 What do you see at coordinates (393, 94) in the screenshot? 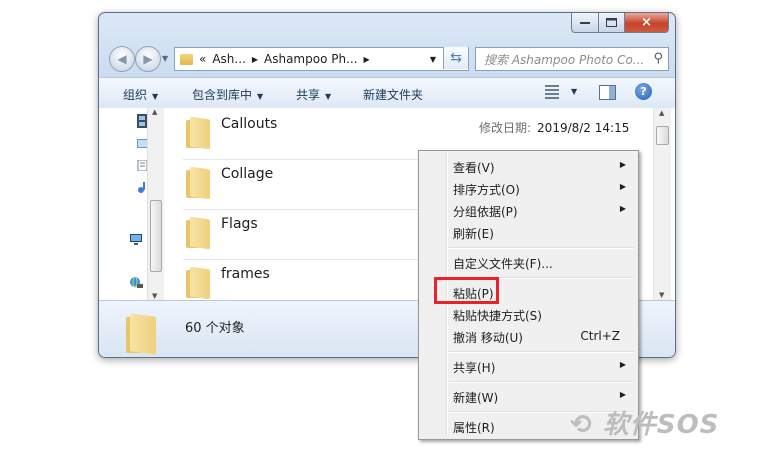
I see `new-folder-button: 新建文件夹` at bounding box center [393, 94].